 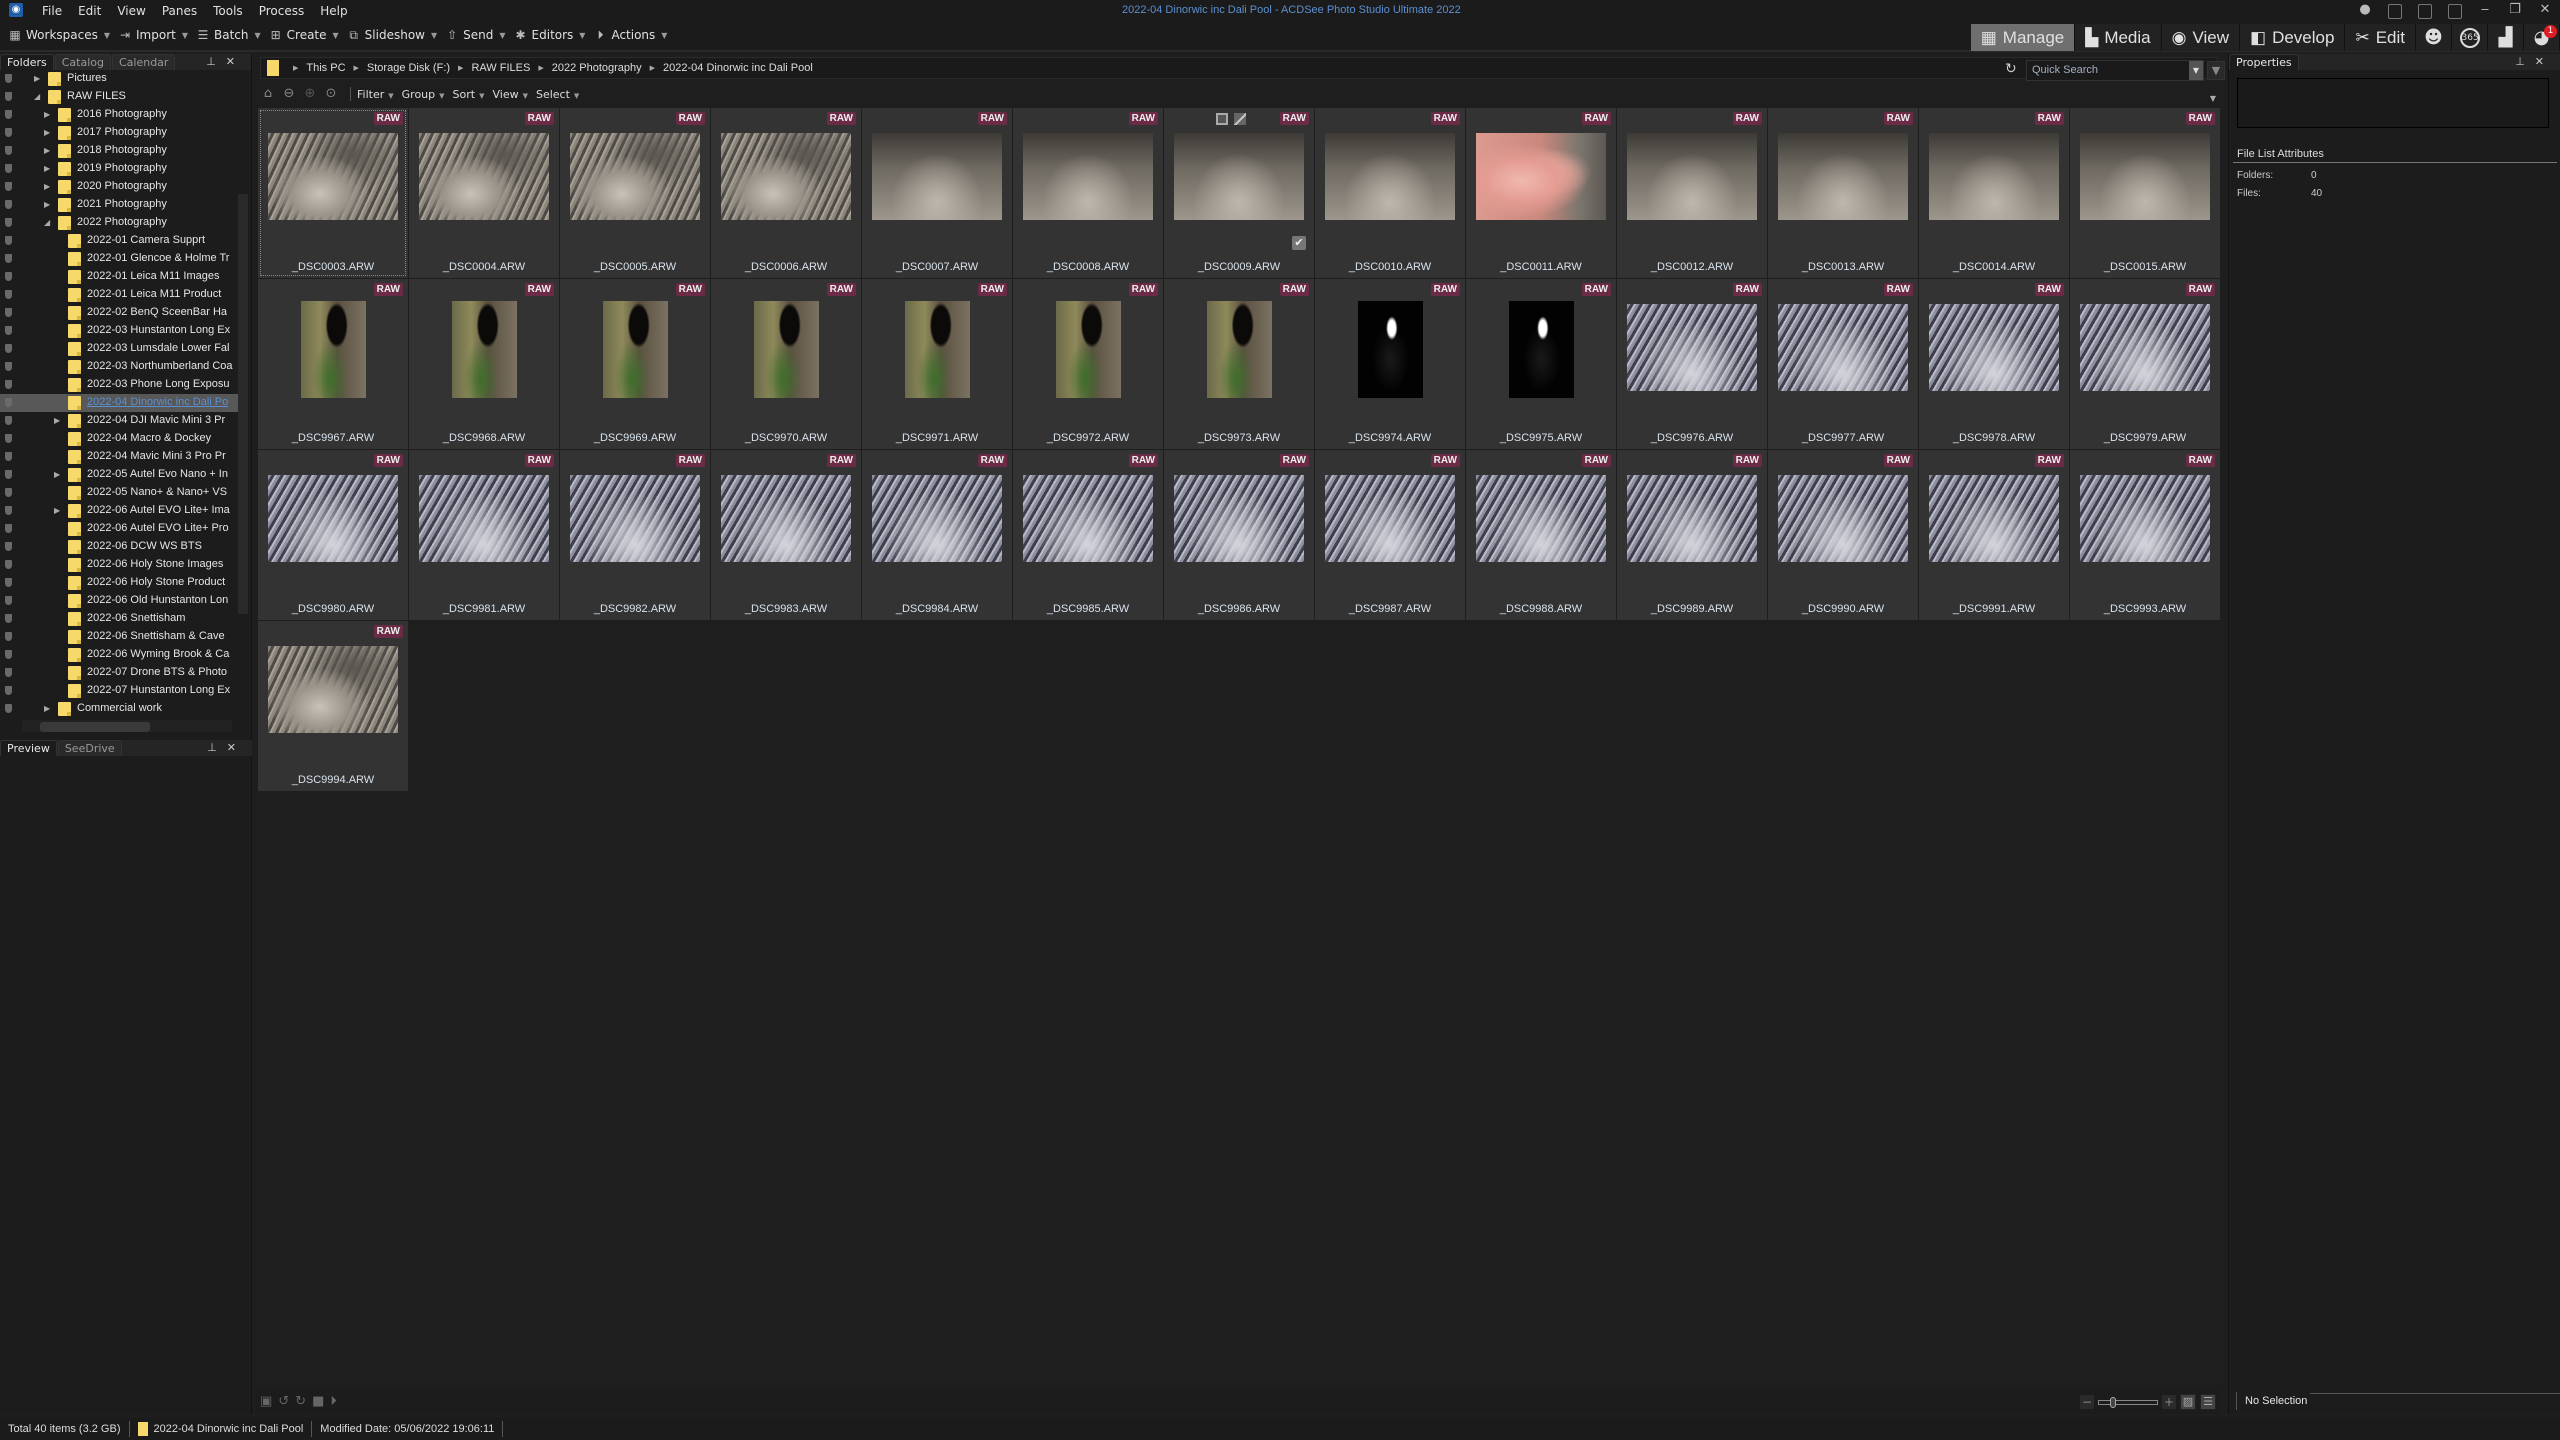 I want to click on thumbnail-item: RAW _DSC9981.ARW, so click(x=484, y=535).